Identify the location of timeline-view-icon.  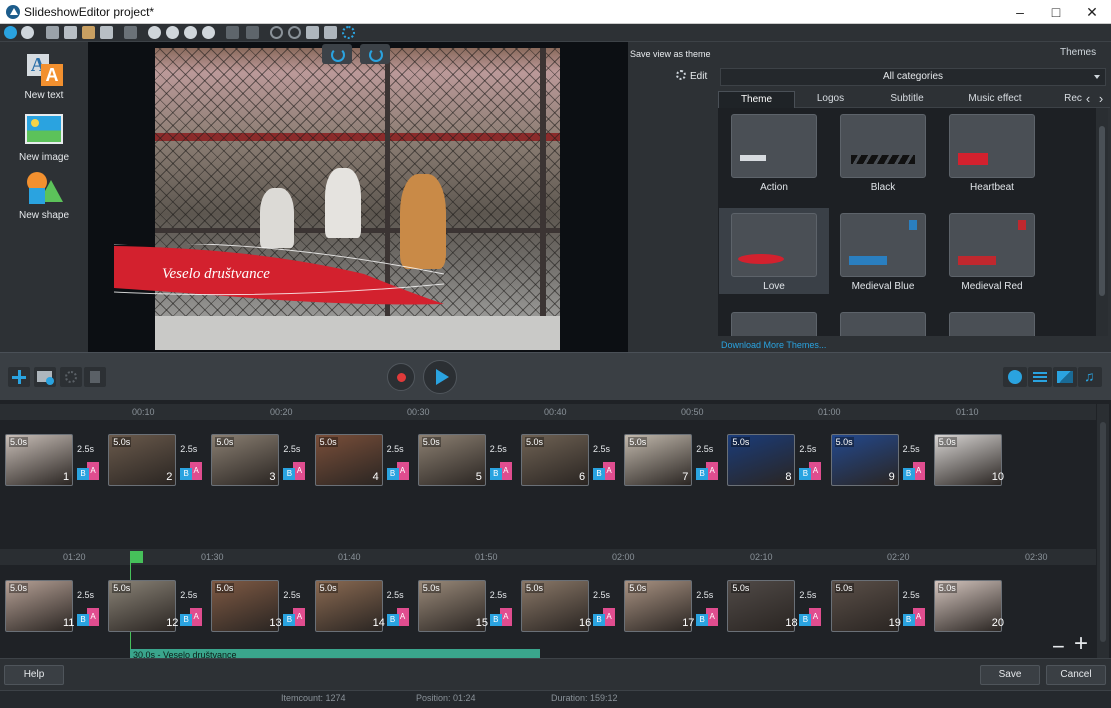
(1040, 377).